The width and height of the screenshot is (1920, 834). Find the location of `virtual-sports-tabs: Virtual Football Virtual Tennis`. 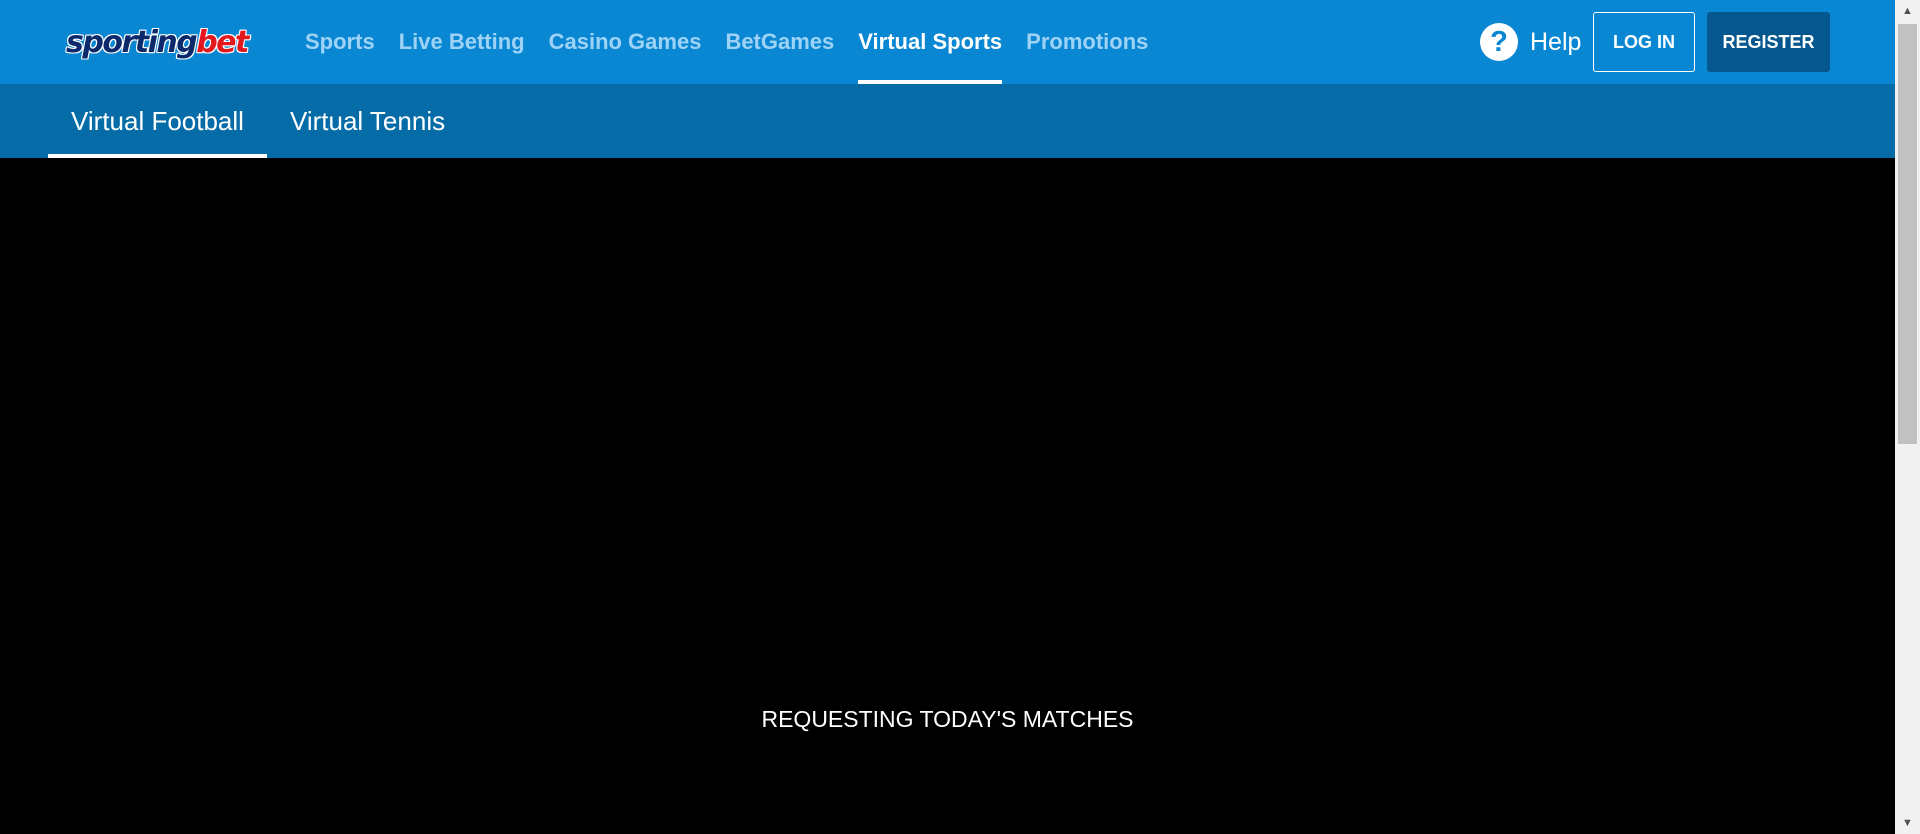

virtual-sports-tabs: Virtual Football Virtual Tennis is located at coordinates (258, 121).